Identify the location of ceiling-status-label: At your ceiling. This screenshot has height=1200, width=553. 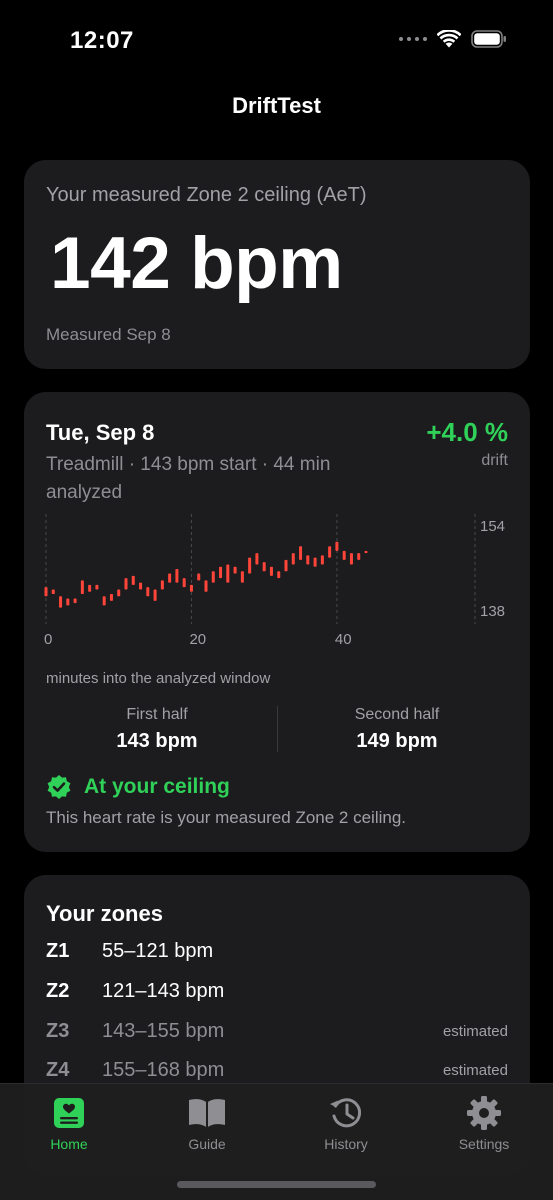
(157, 786).